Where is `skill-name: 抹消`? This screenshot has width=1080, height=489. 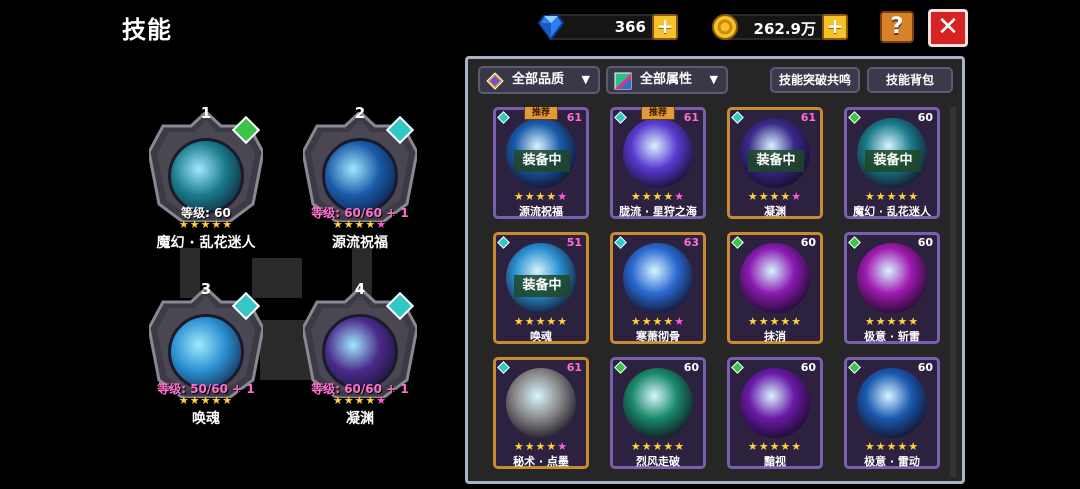
skill-name: 抹消 is located at coordinates (775, 336).